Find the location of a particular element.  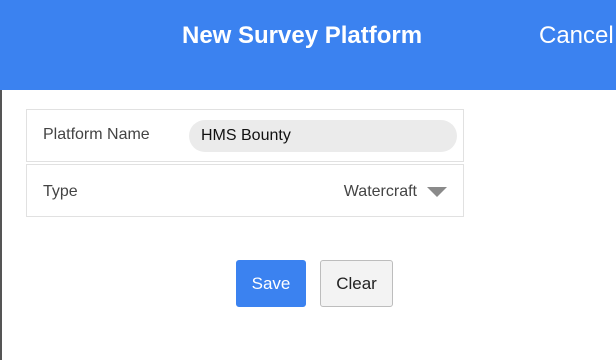

type-selected-value: Watercraft is located at coordinates (380, 191).